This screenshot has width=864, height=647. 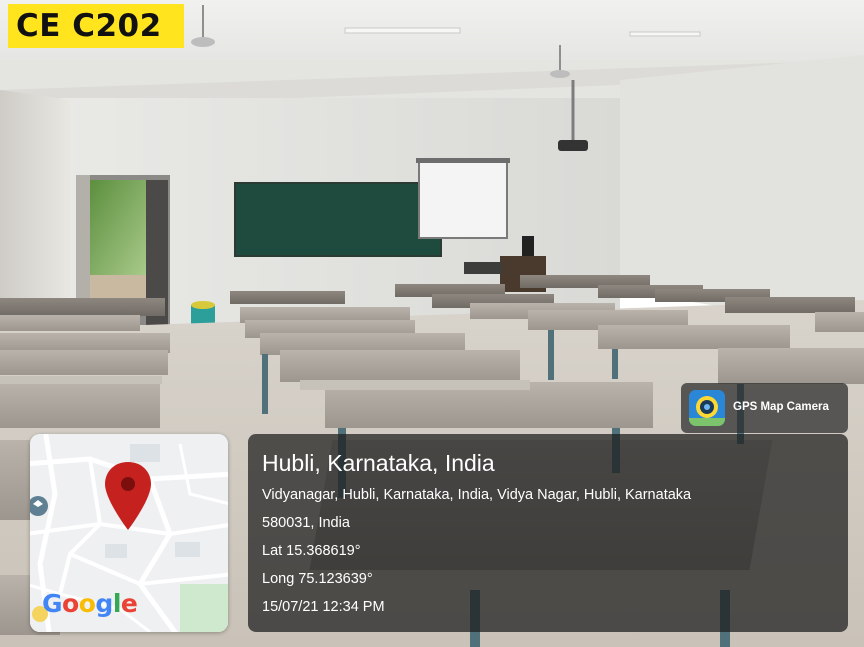 What do you see at coordinates (323, 607) in the screenshot?
I see `timestamp: 15/07/21 12:34 PM` at bounding box center [323, 607].